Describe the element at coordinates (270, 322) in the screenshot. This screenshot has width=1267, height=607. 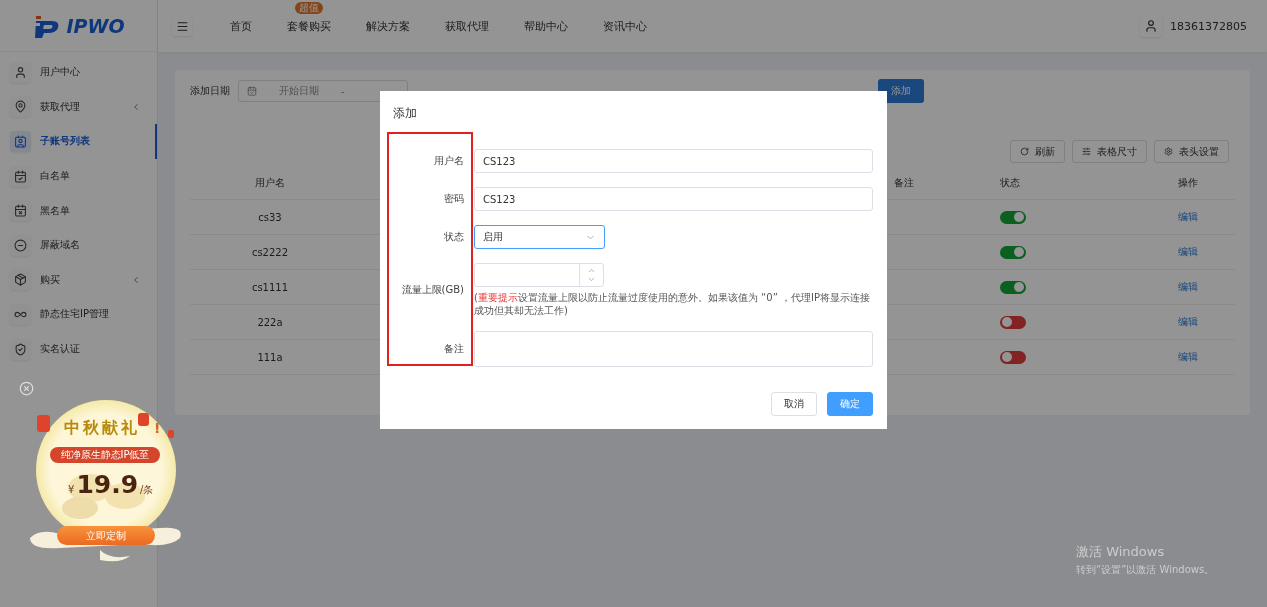
I see `table-cell: 222a` at that location.